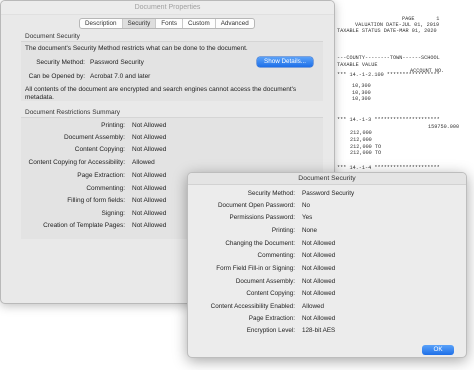 This screenshot has height=370, width=474. What do you see at coordinates (388, 120) in the screenshot?
I see `doc-parcel-line: *** 14.-1-3 *********************` at bounding box center [388, 120].